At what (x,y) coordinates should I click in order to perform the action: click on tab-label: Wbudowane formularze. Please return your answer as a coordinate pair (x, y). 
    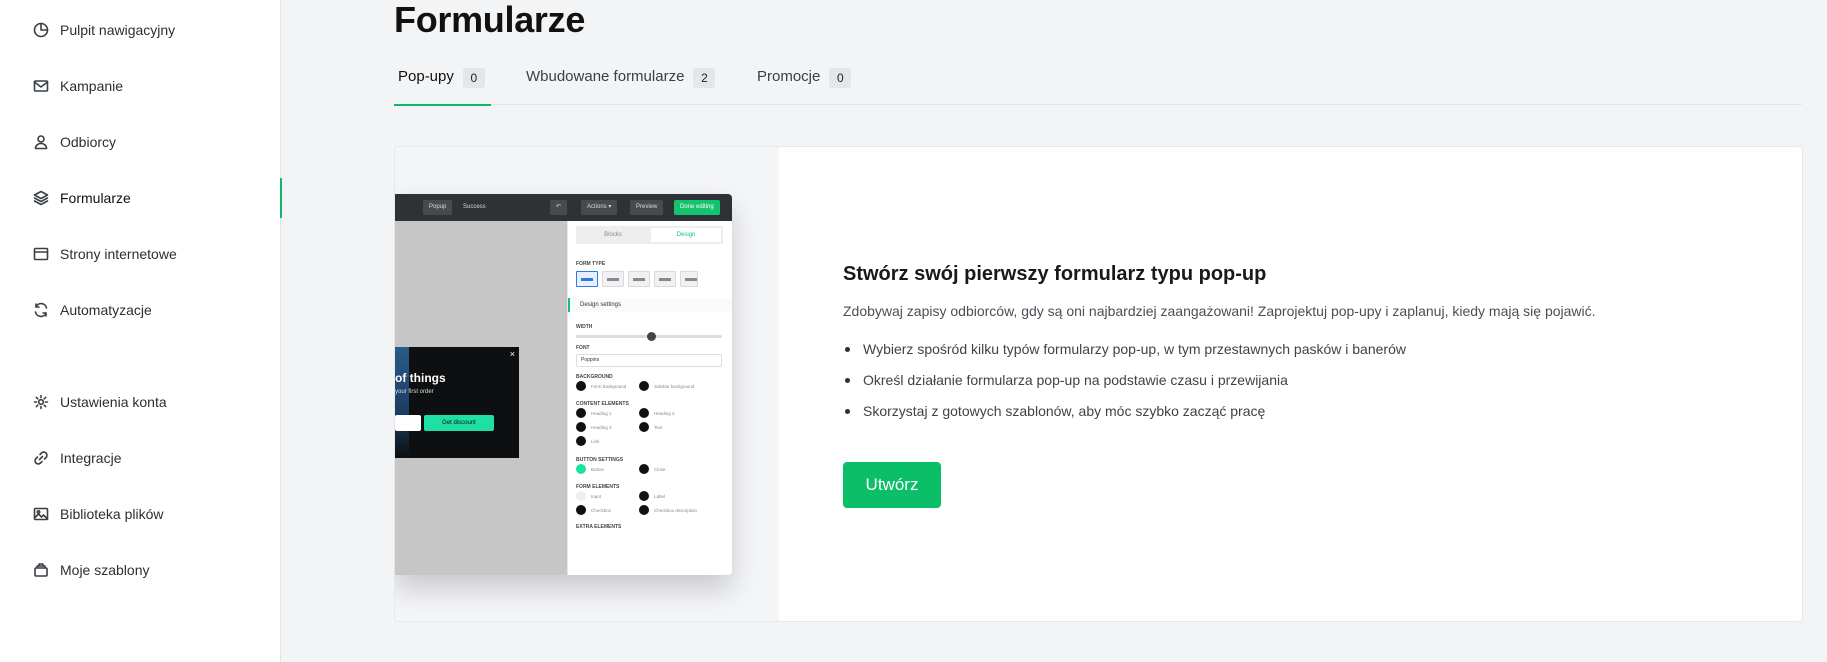
    Looking at the image, I should click on (605, 76).